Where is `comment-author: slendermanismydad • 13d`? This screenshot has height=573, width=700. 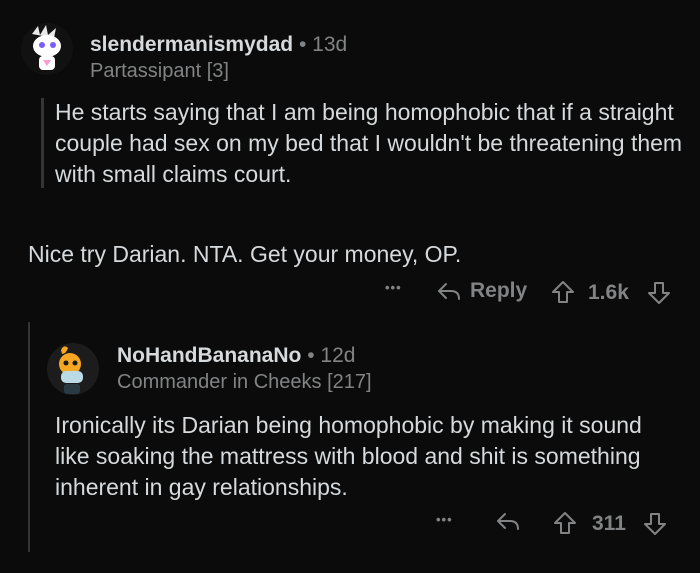 comment-author: slendermanismydad • 13d is located at coordinates (218, 45).